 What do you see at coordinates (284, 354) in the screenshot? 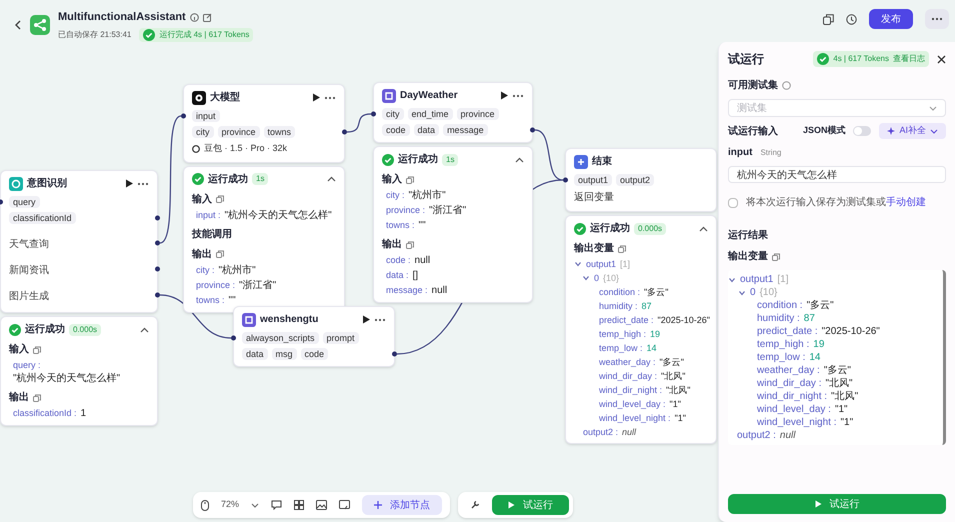
I see `variable-tag: msg` at bounding box center [284, 354].